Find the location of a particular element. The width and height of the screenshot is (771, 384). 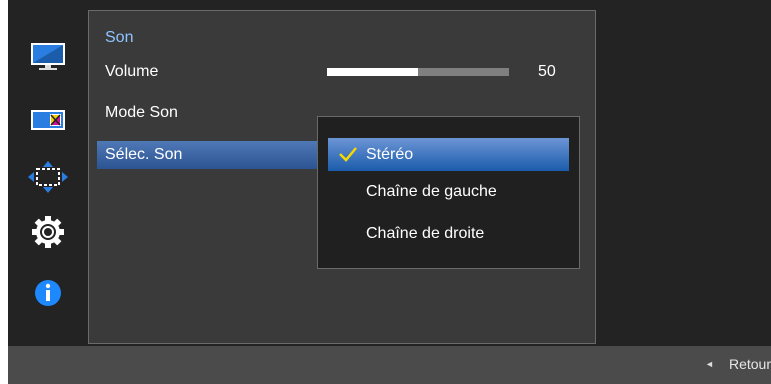

menu-item-sound-select: Sélec. Son is located at coordinates (212, 155).